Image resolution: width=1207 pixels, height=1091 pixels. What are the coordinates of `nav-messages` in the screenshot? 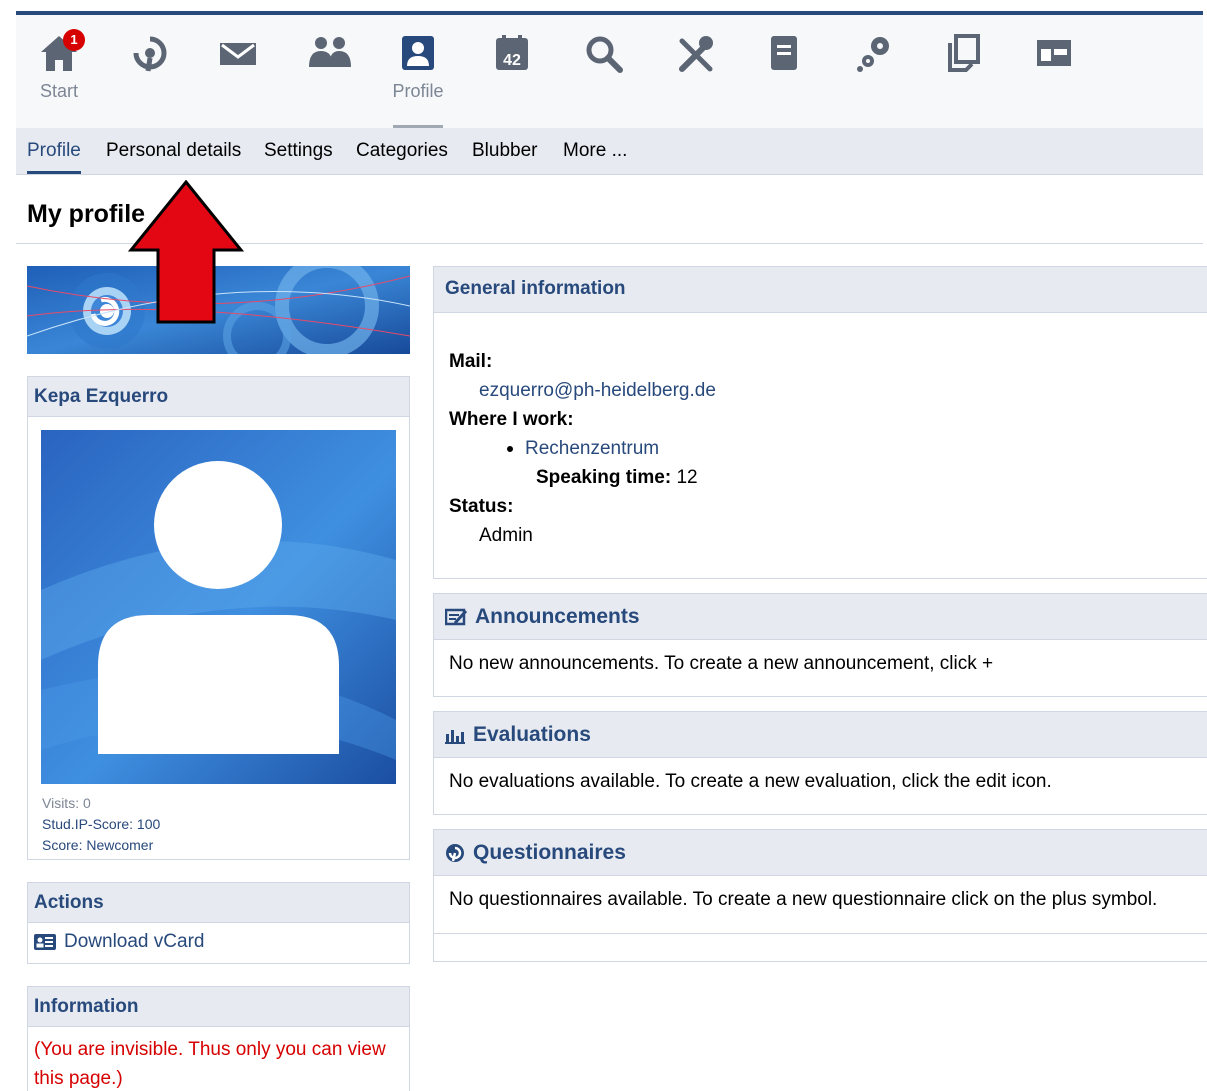 It's located at (238, 77).